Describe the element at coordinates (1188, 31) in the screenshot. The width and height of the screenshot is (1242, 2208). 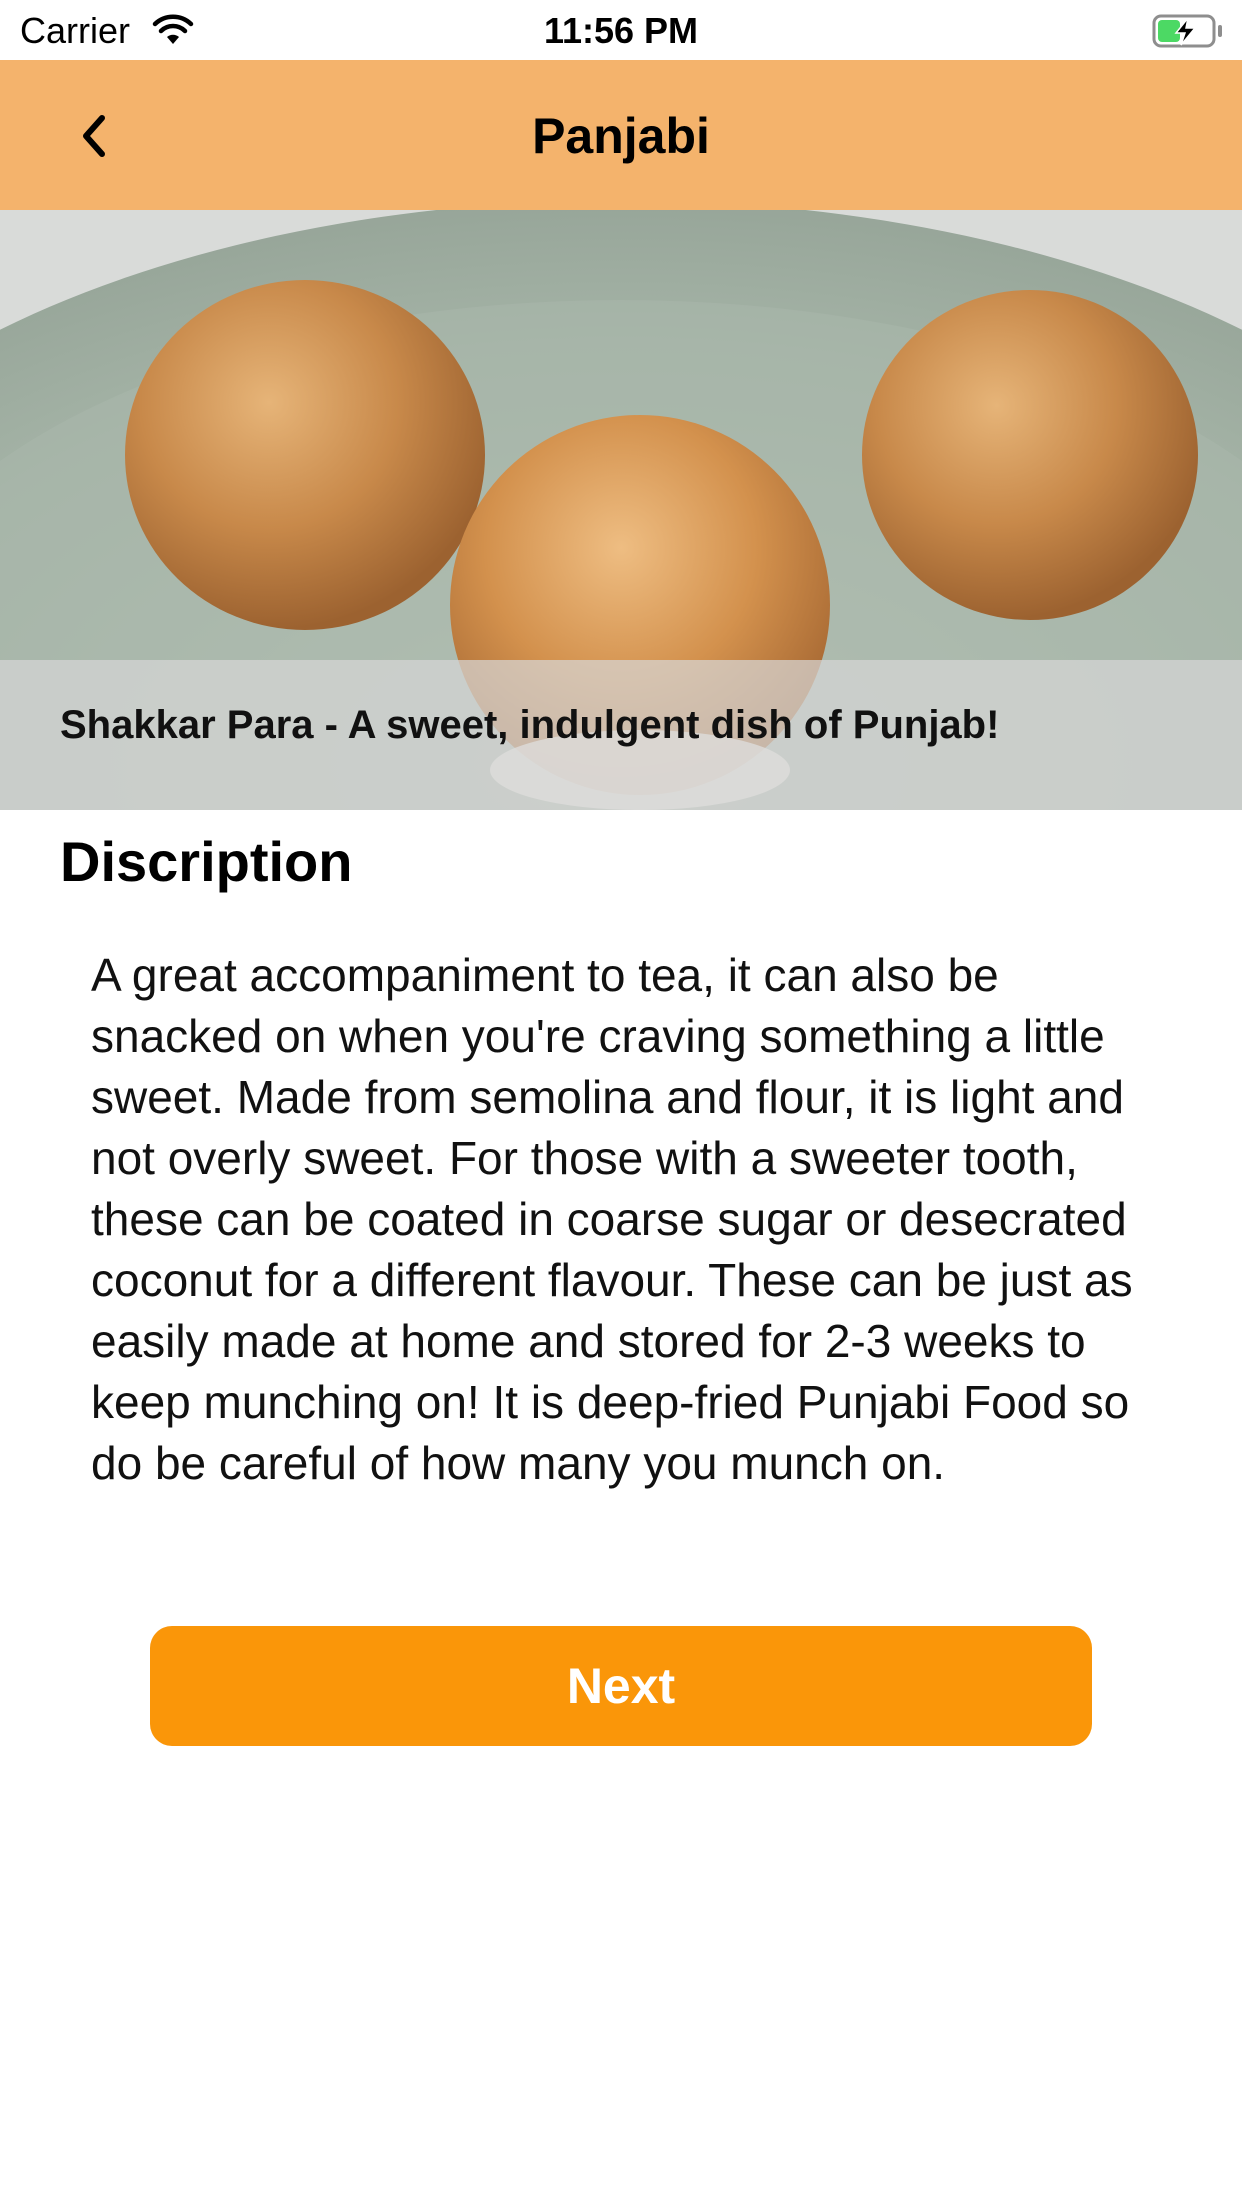
I see `battery-charging-icon` at that location.